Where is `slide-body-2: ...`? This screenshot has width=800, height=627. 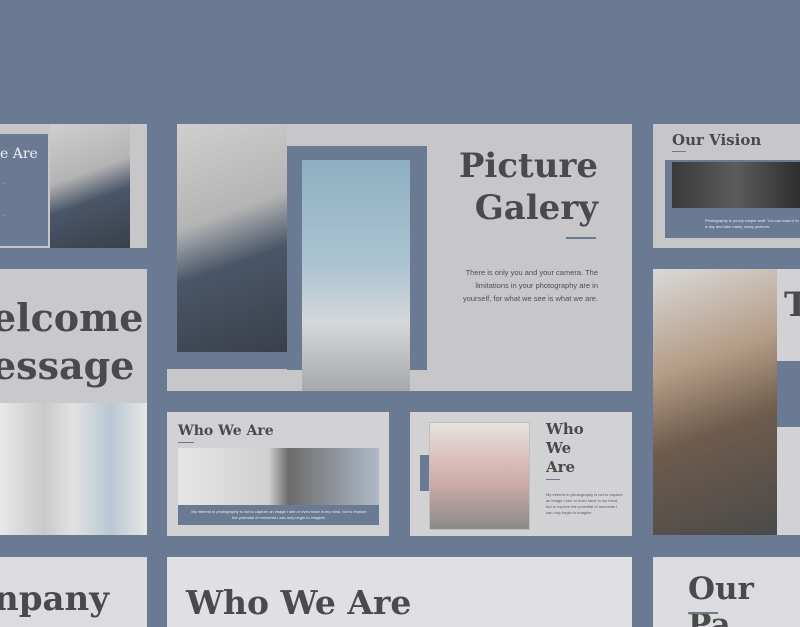 slide-body-2: ... is located at coordinates (4, 214).